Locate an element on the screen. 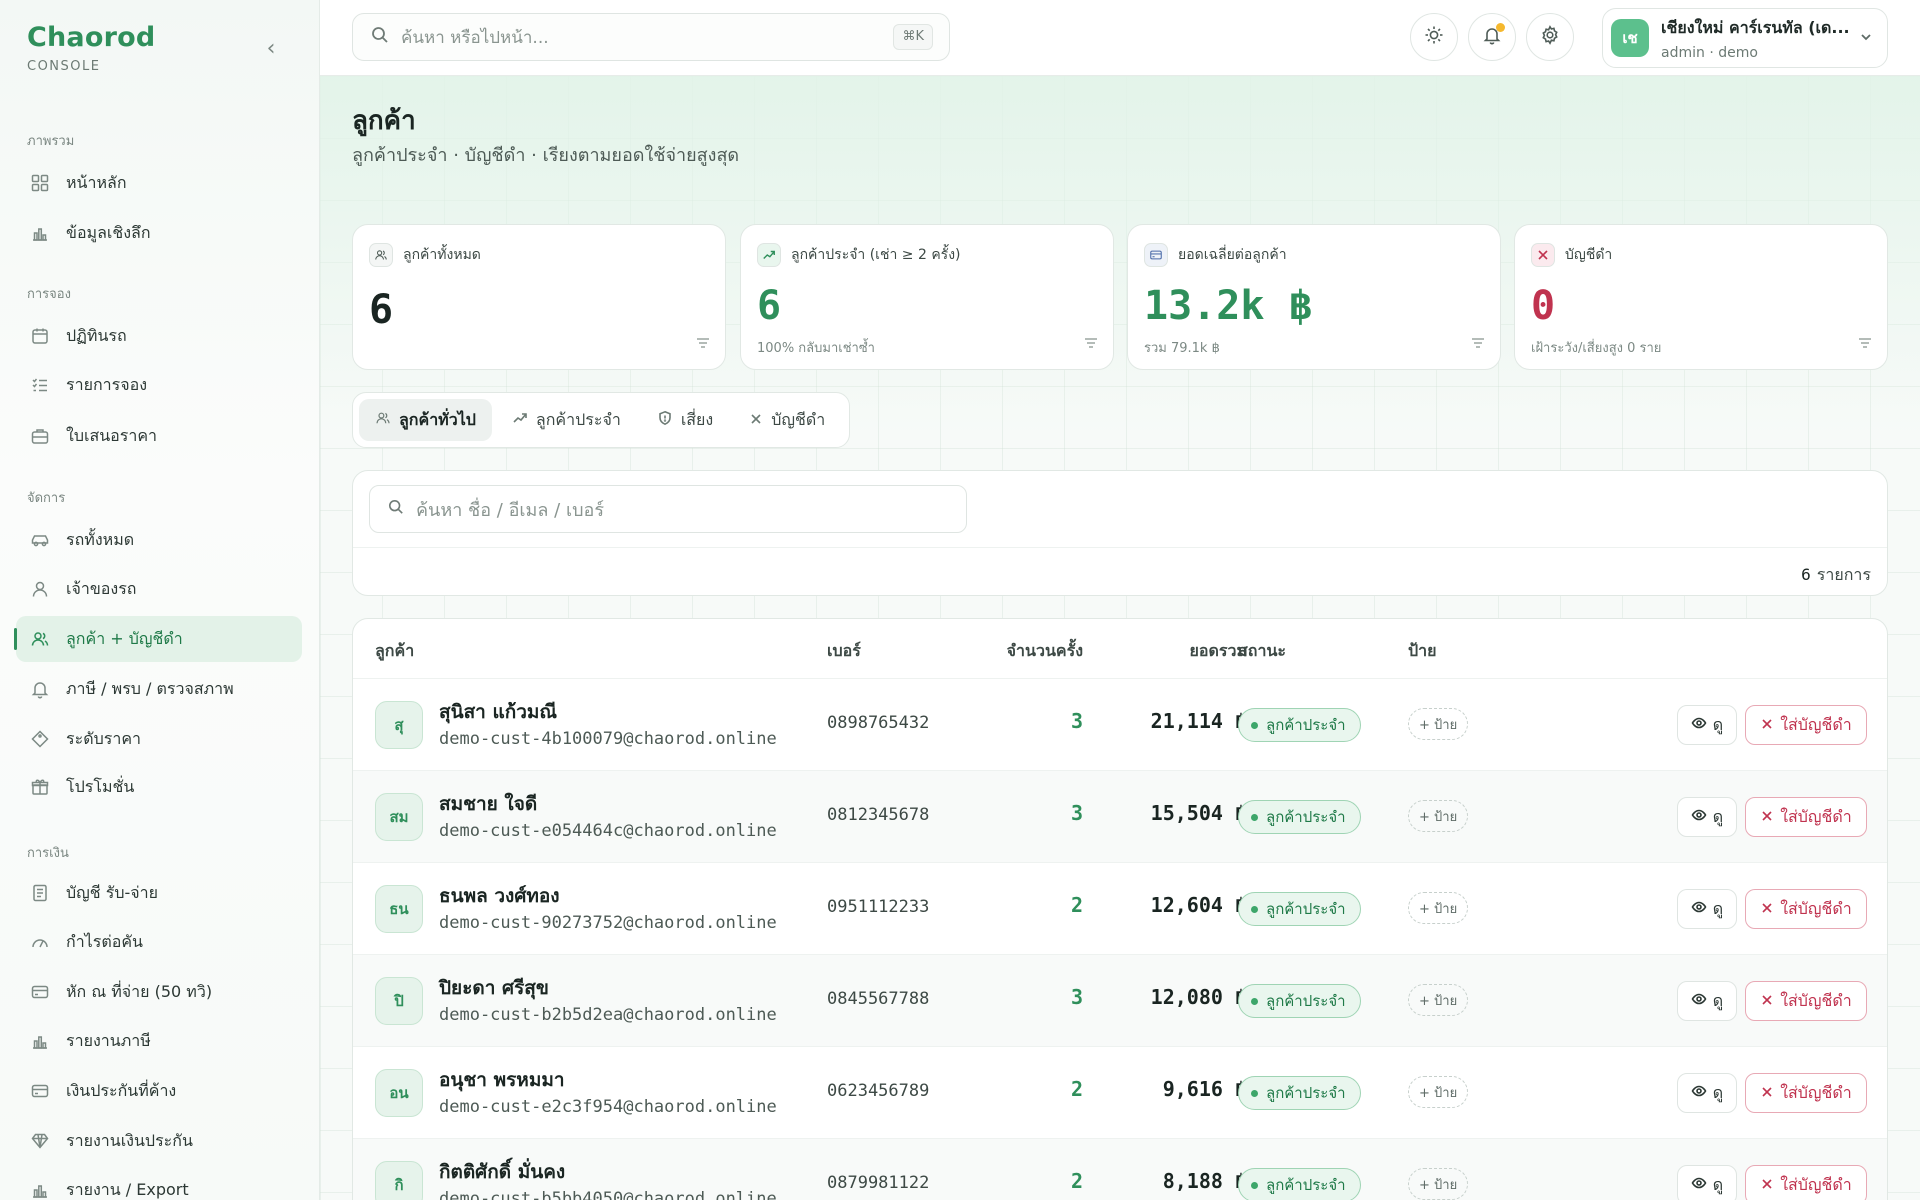 Image resolution: width=1920 pixels, height=1200 pixels. col-status: สถานะ is located at coordinates (1262, 651).